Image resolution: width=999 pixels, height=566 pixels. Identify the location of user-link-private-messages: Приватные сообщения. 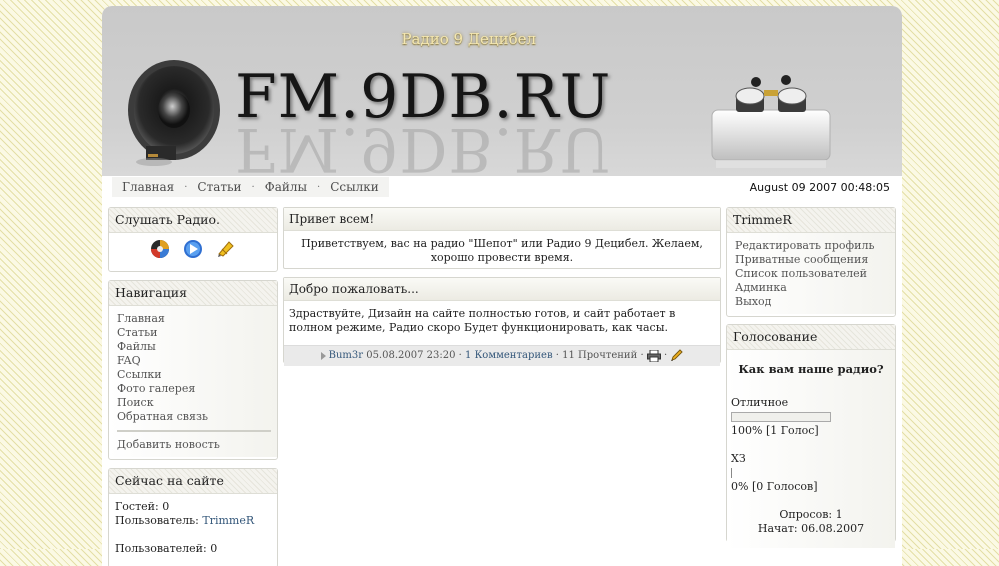
(812, 260).